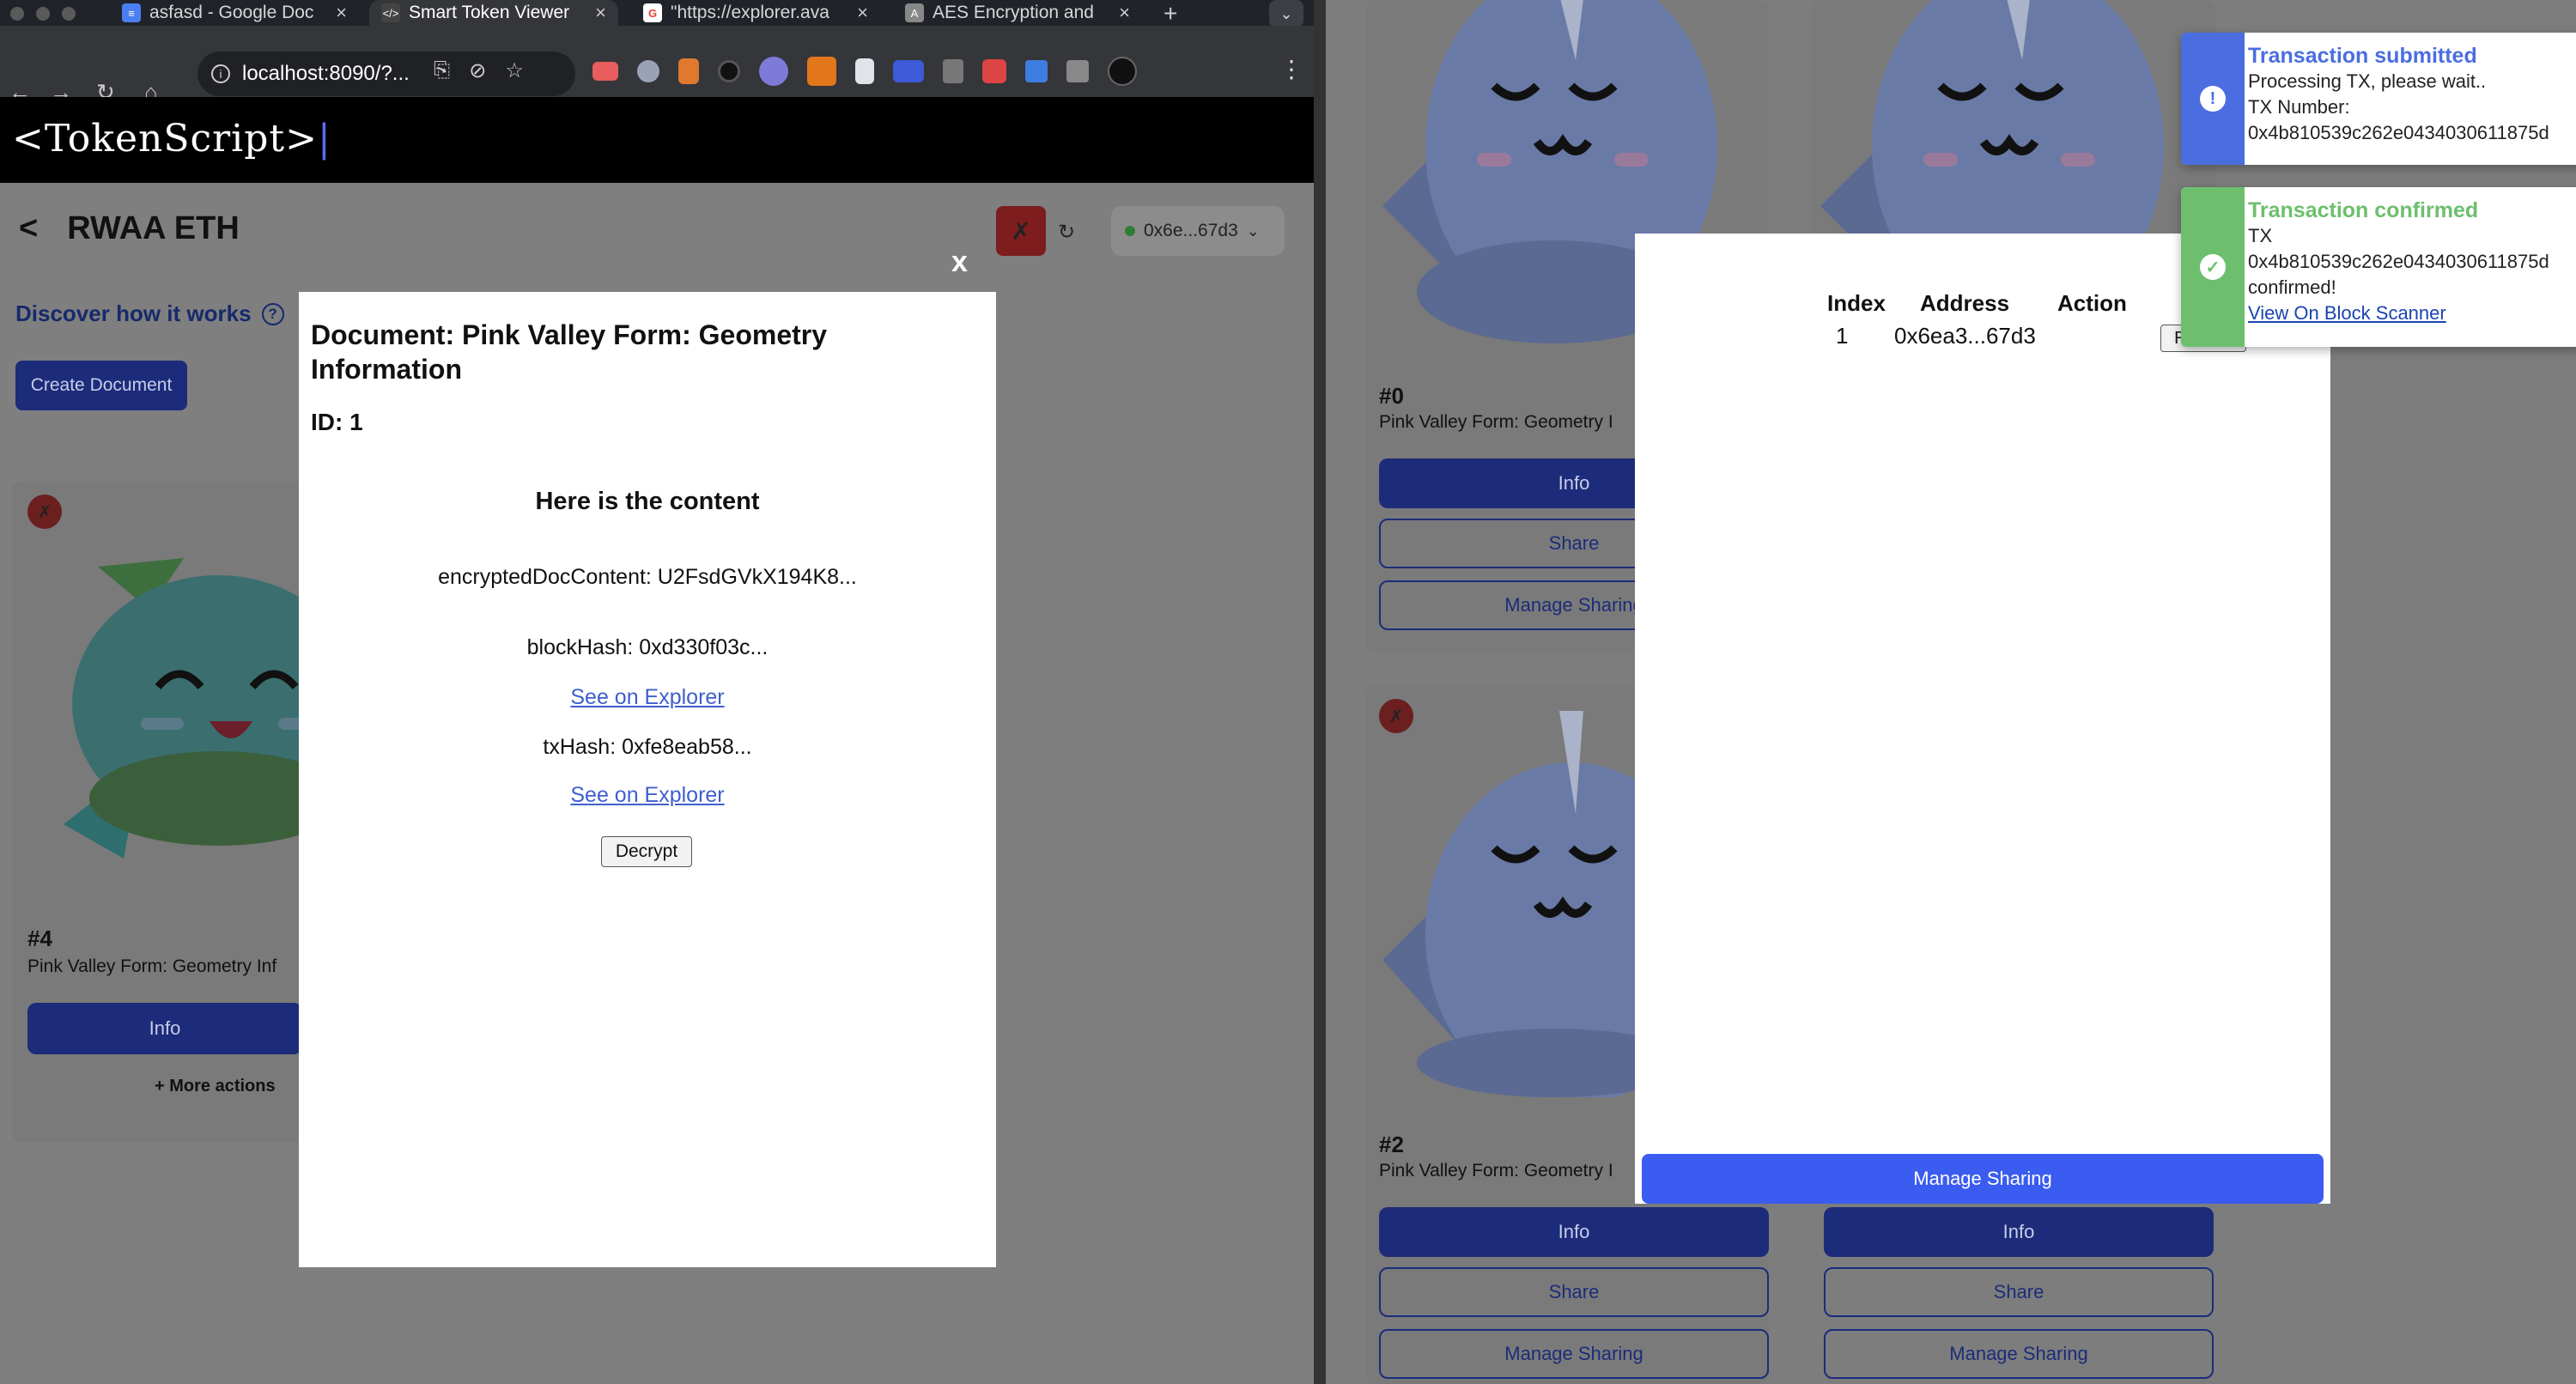  What do you see at coordinates (2363, 210) in the screenshot?
I see `toast-title: Transaction confirmed` at bounding box center [2363, 210].